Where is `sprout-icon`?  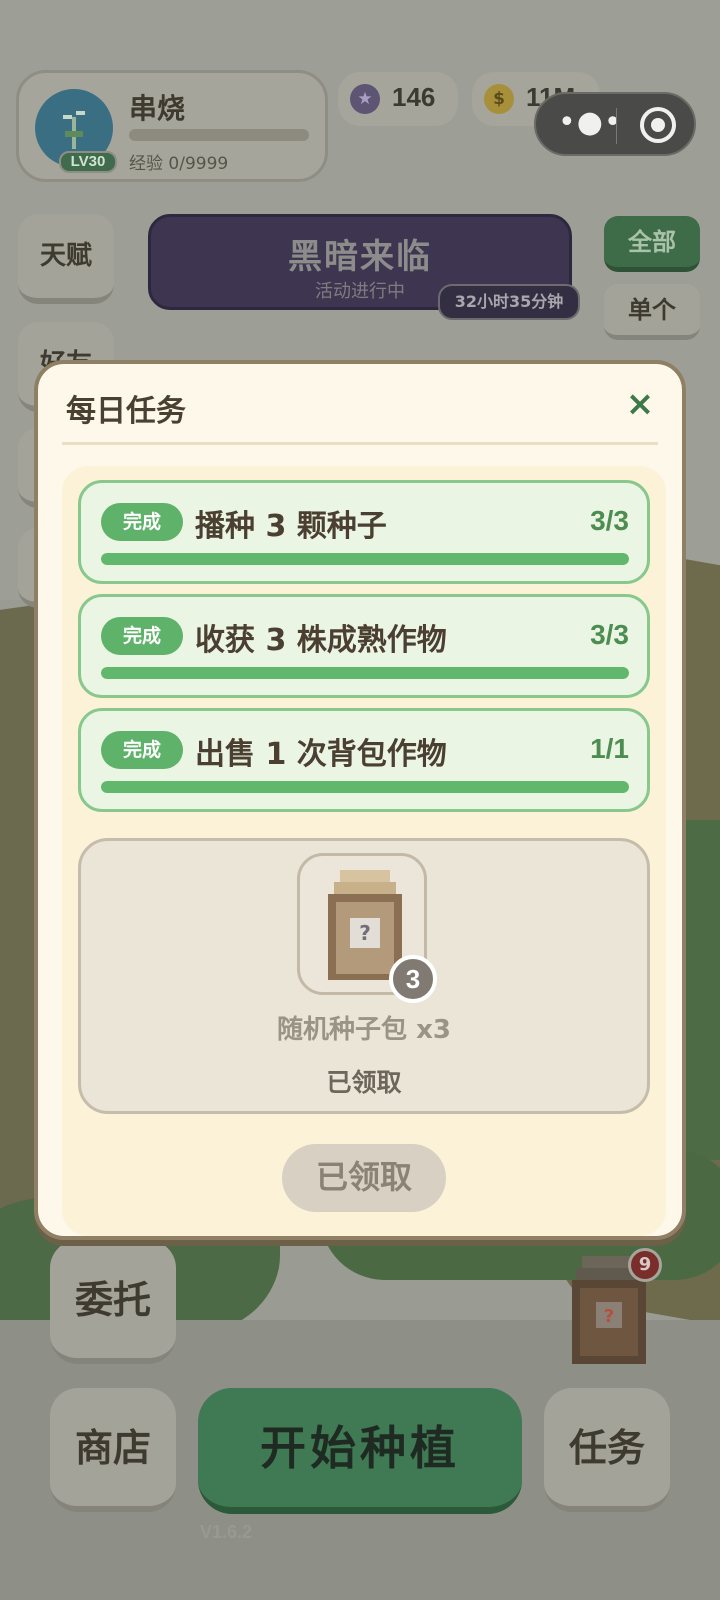 sprout-icon is located at coordinates (74, 130).